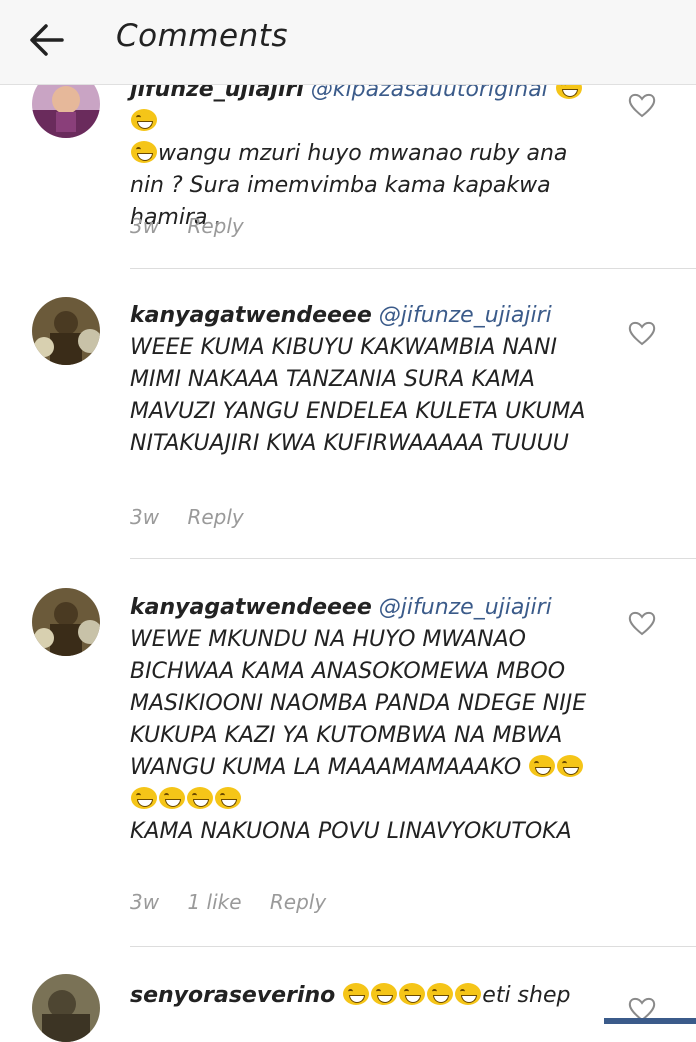 The width and height of the screenshot is (696, 1042). Describe the element at coordinates (351, 831) in the screenshot. I see `comment-body-continued: KAMA NAKUONA POVU LINAVYOKUTOKA` at that location.